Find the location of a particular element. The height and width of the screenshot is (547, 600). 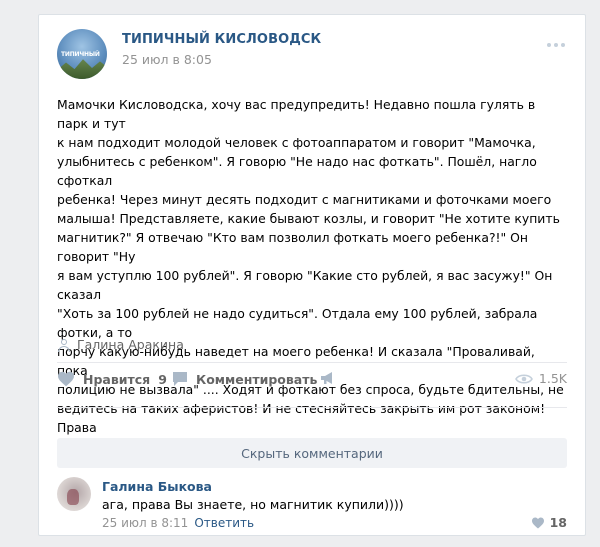

post-signer: Галина Аракина is located at coordinates (120, 344).